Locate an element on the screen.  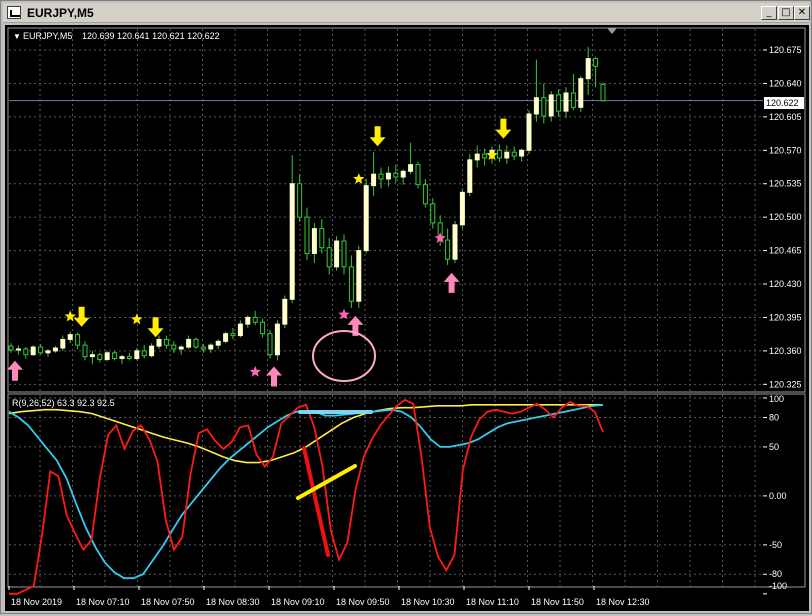
price-tick-label: 120.395 is located at coordinates (785, 317).